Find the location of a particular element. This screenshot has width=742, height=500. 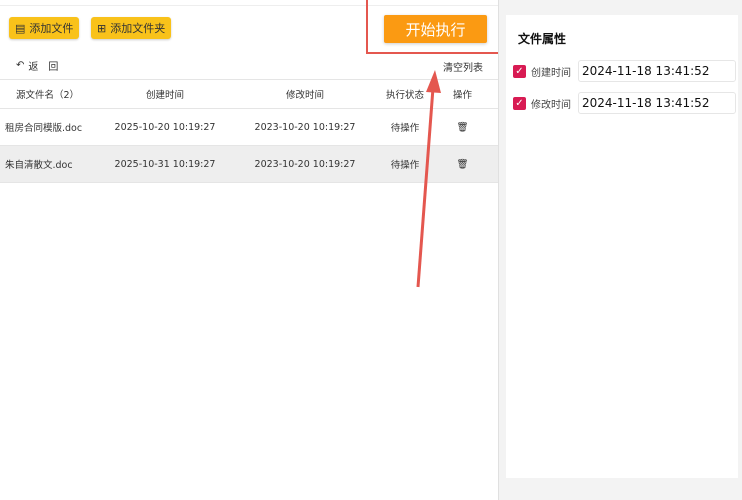

start-button: 开始执行 is located at coordinates (435, 29).